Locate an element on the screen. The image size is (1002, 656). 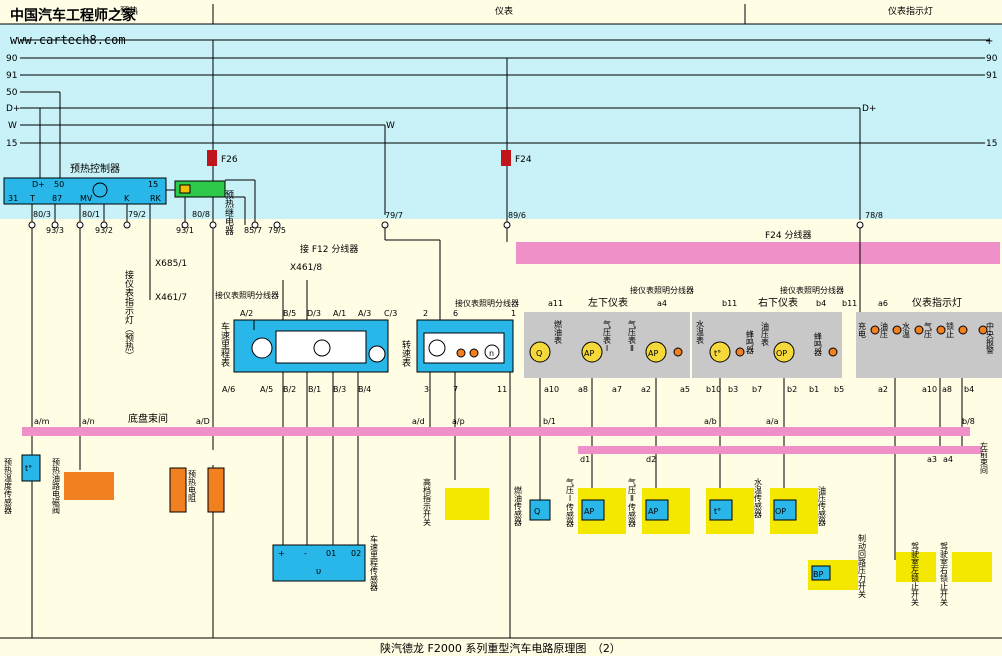
section-indicators: 仪表指示灯 is located at coordinates (910, 11).